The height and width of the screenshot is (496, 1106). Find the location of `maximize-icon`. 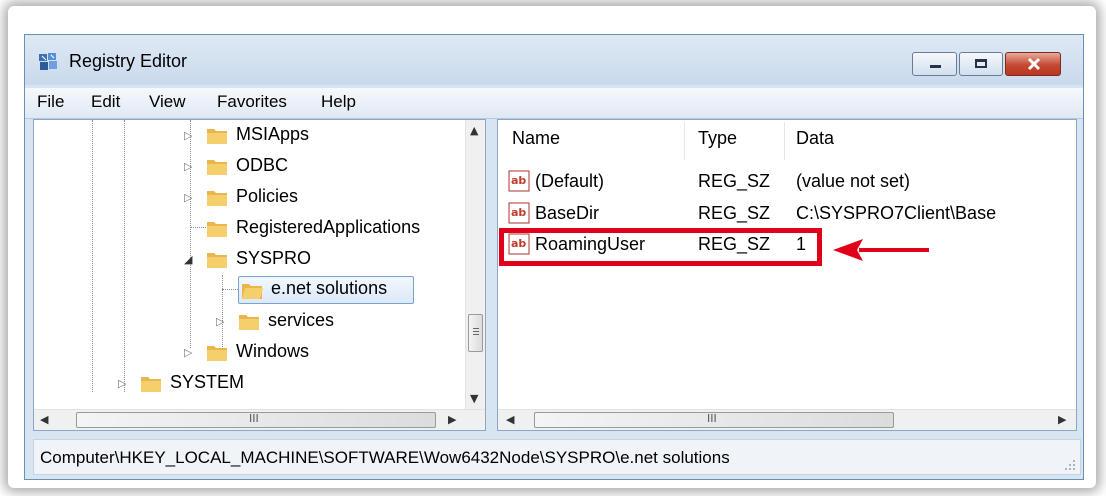

maximize-icon is located at coordinates (981, 63).